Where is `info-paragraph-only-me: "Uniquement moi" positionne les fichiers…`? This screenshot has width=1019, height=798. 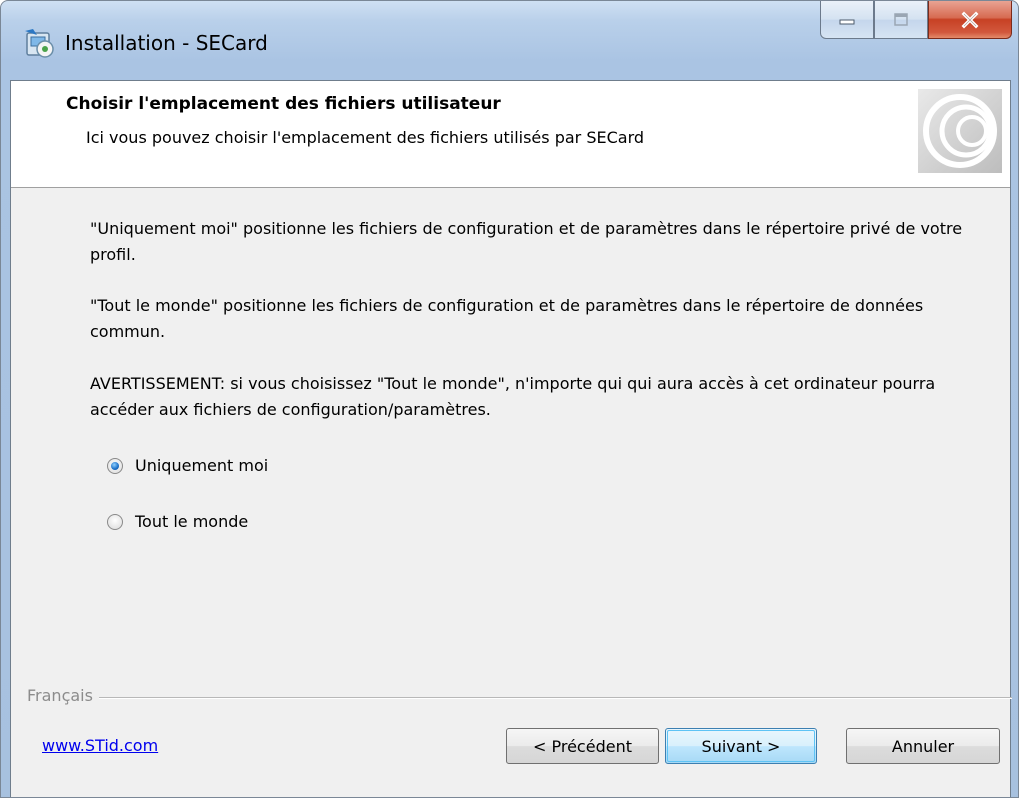 info-paragraph-only-me: "Uniquement moi" positionne les fichiers… is located at coordinates (526, 241).